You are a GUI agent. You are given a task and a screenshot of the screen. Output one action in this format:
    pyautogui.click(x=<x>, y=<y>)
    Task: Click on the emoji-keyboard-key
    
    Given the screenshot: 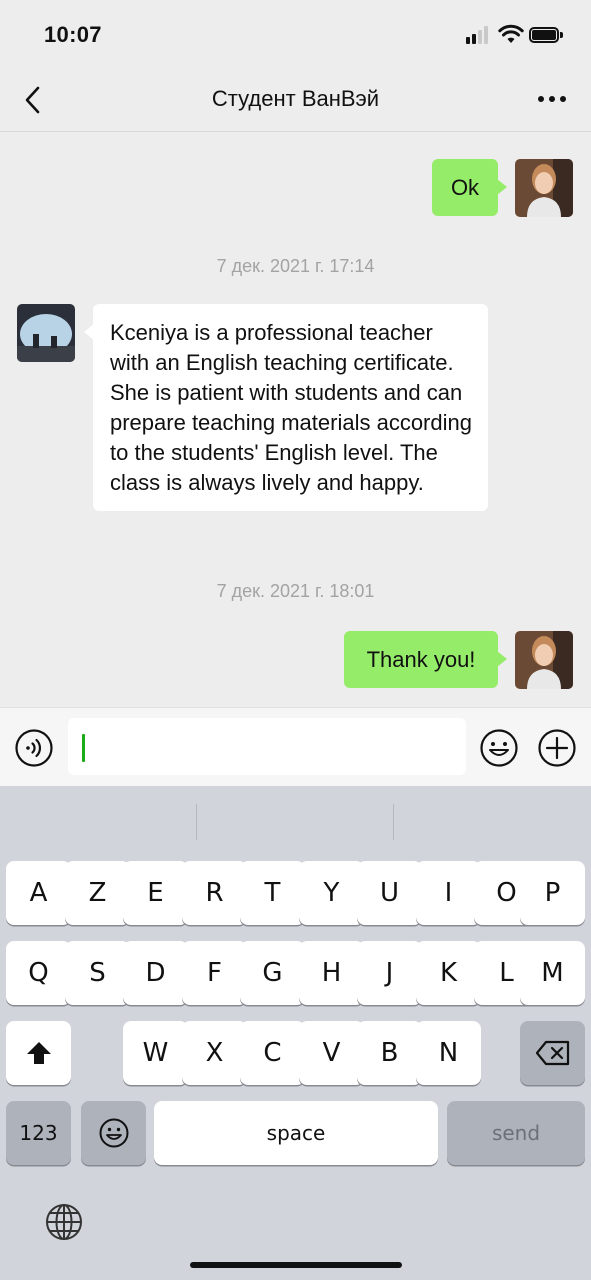 What is the action you would take?
    pyautogui.click(x=113, y=1133)
    